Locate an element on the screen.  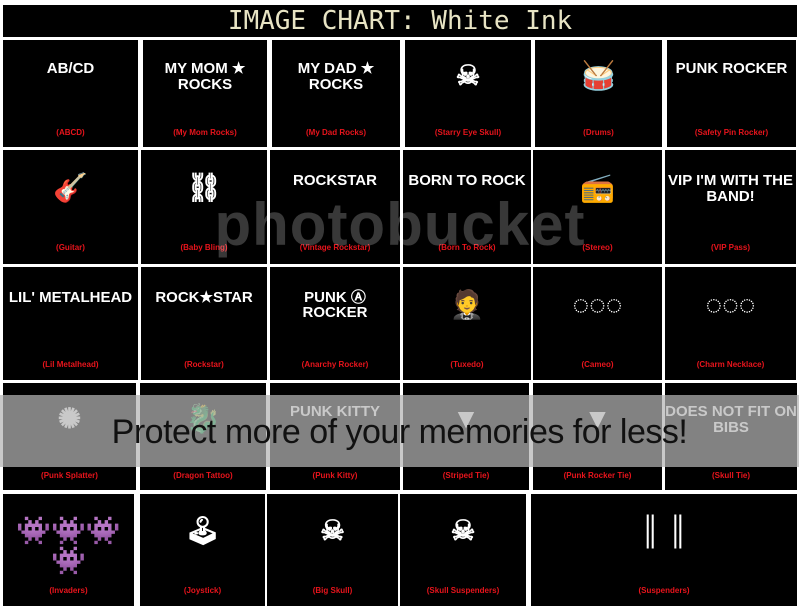
design-label: (Cameo) is located at coordinates (597, 364).